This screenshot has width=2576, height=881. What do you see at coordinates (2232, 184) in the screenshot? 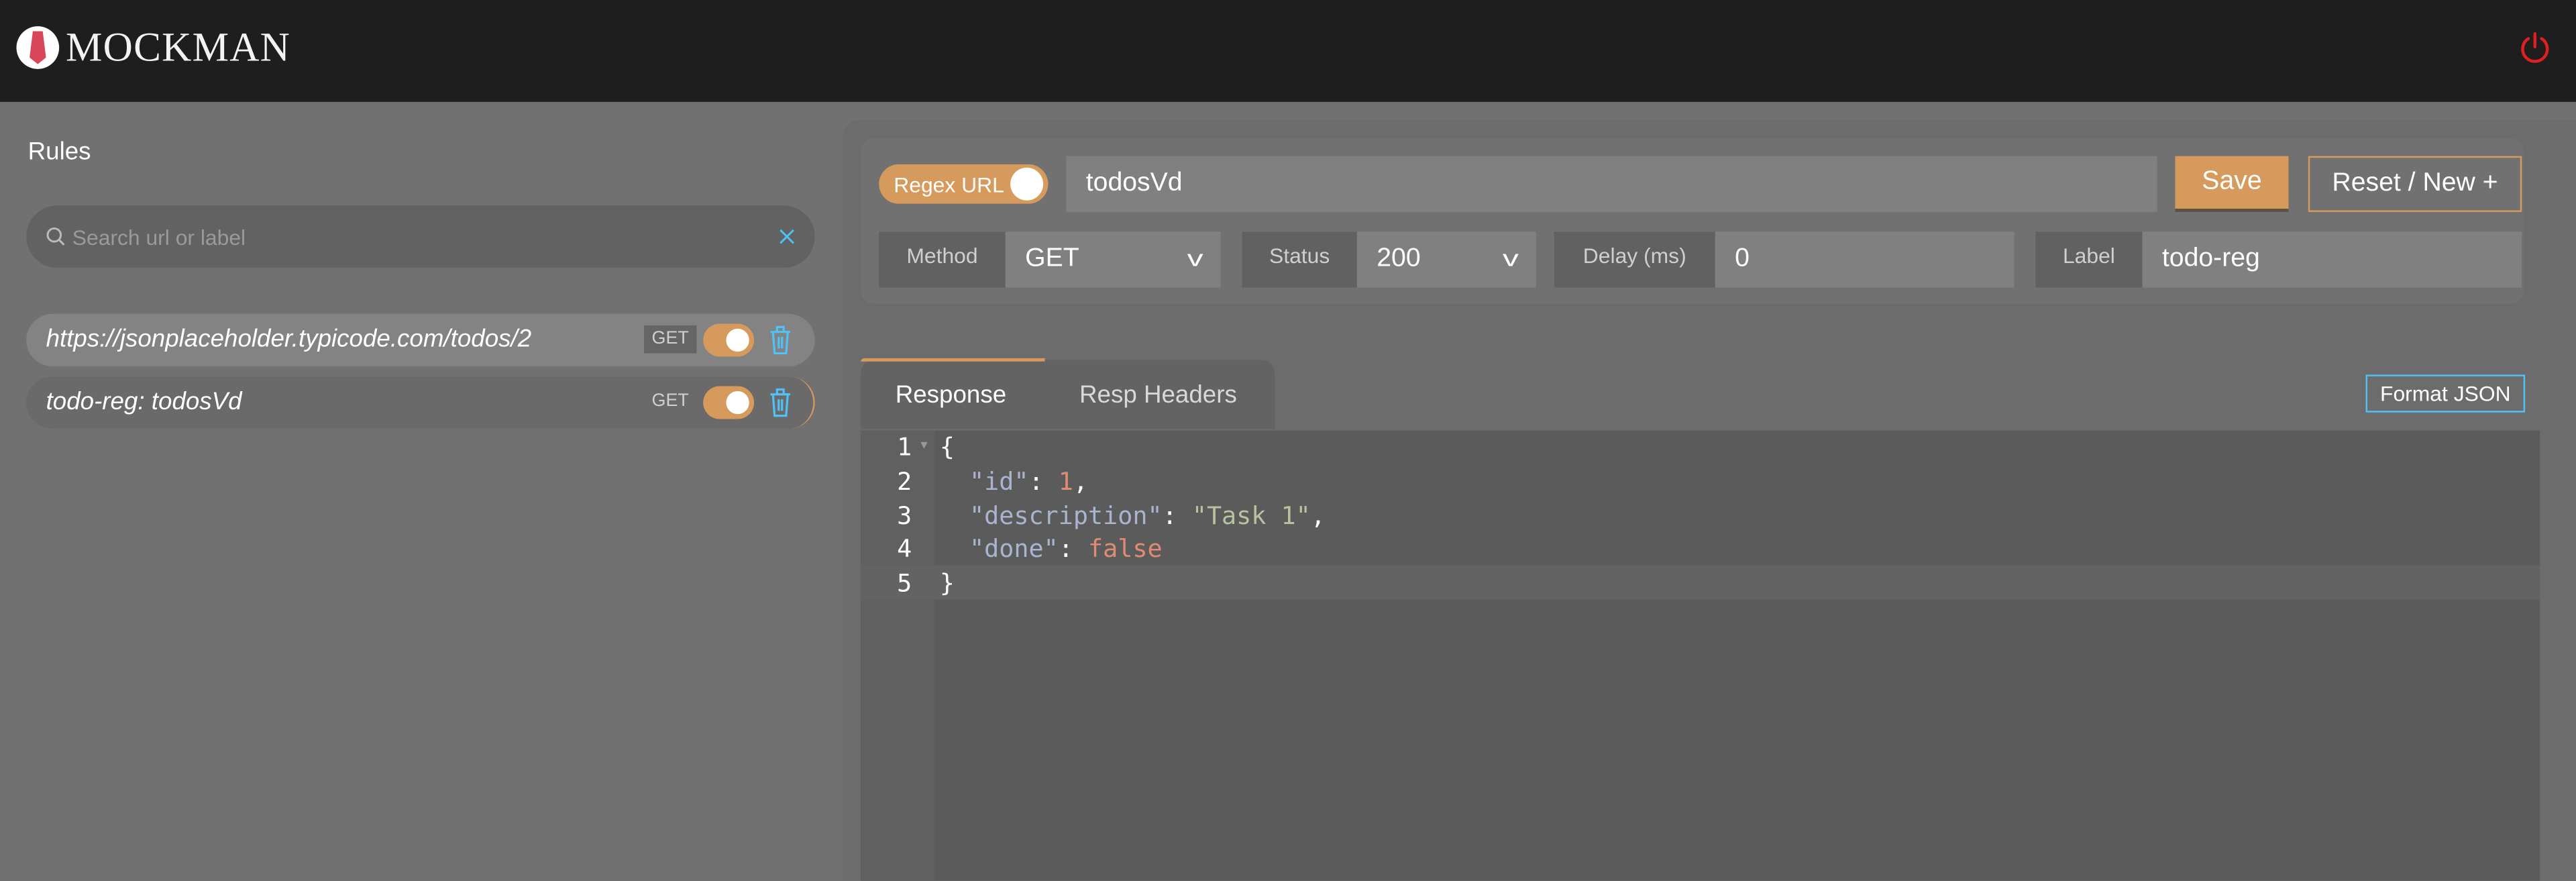
I see `save-button: Save` at bounding box center [2232, 184].